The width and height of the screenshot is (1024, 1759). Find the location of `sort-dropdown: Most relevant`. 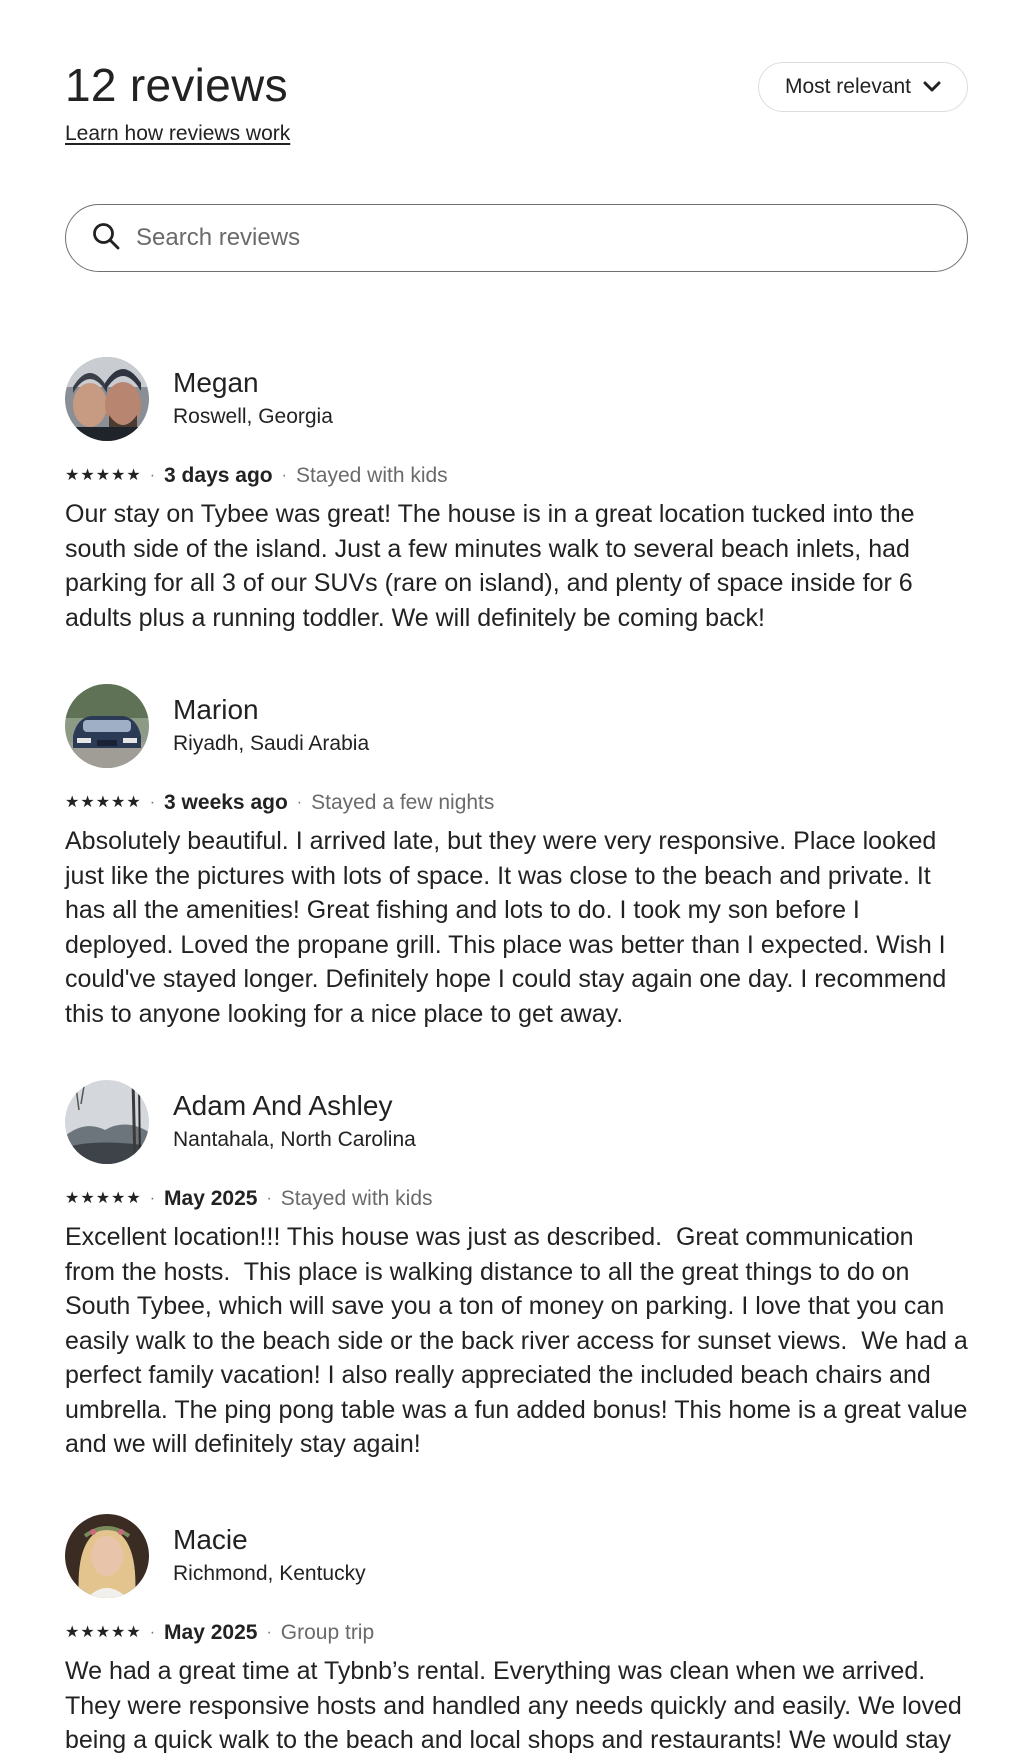

sort-dropdown: Most relevant is located at coordinates (863, 87).